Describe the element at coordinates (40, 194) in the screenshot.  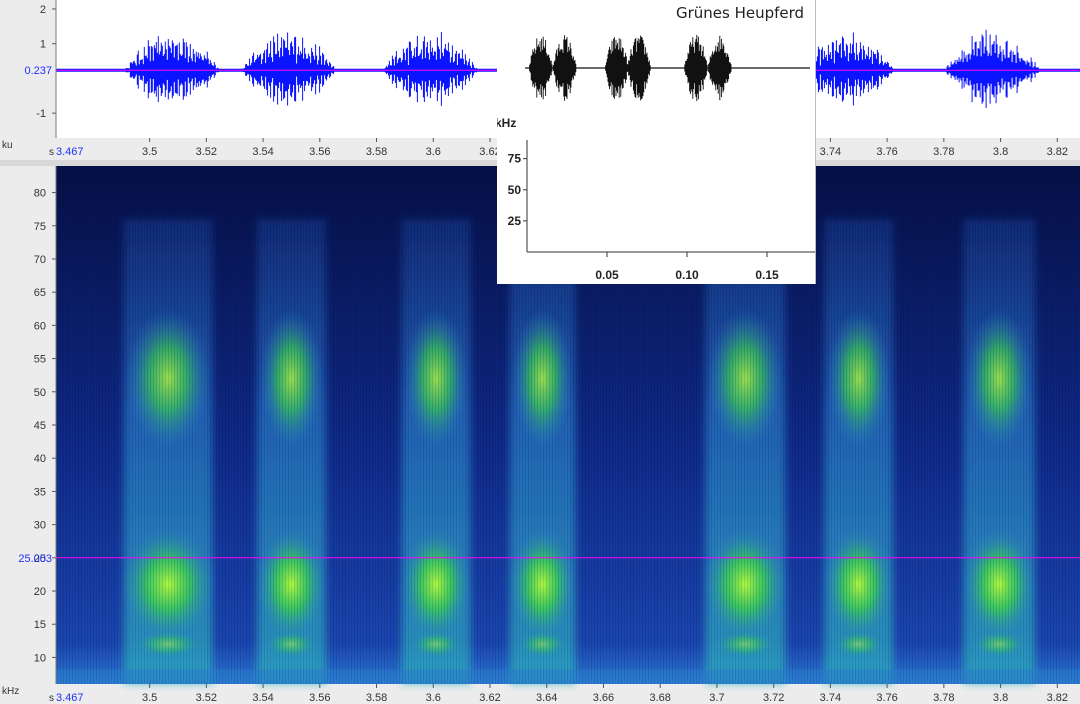
I see `spectrogram-y-tick-label: 80` at that location.